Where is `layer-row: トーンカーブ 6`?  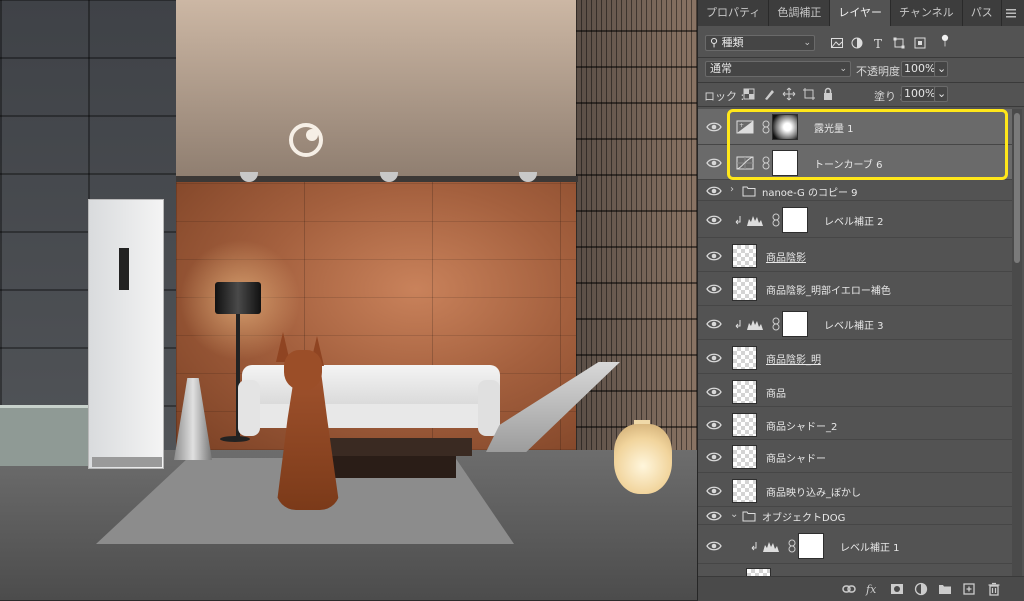
layer-row: トーンカーブ 6 is located at coordinates (856, 162).